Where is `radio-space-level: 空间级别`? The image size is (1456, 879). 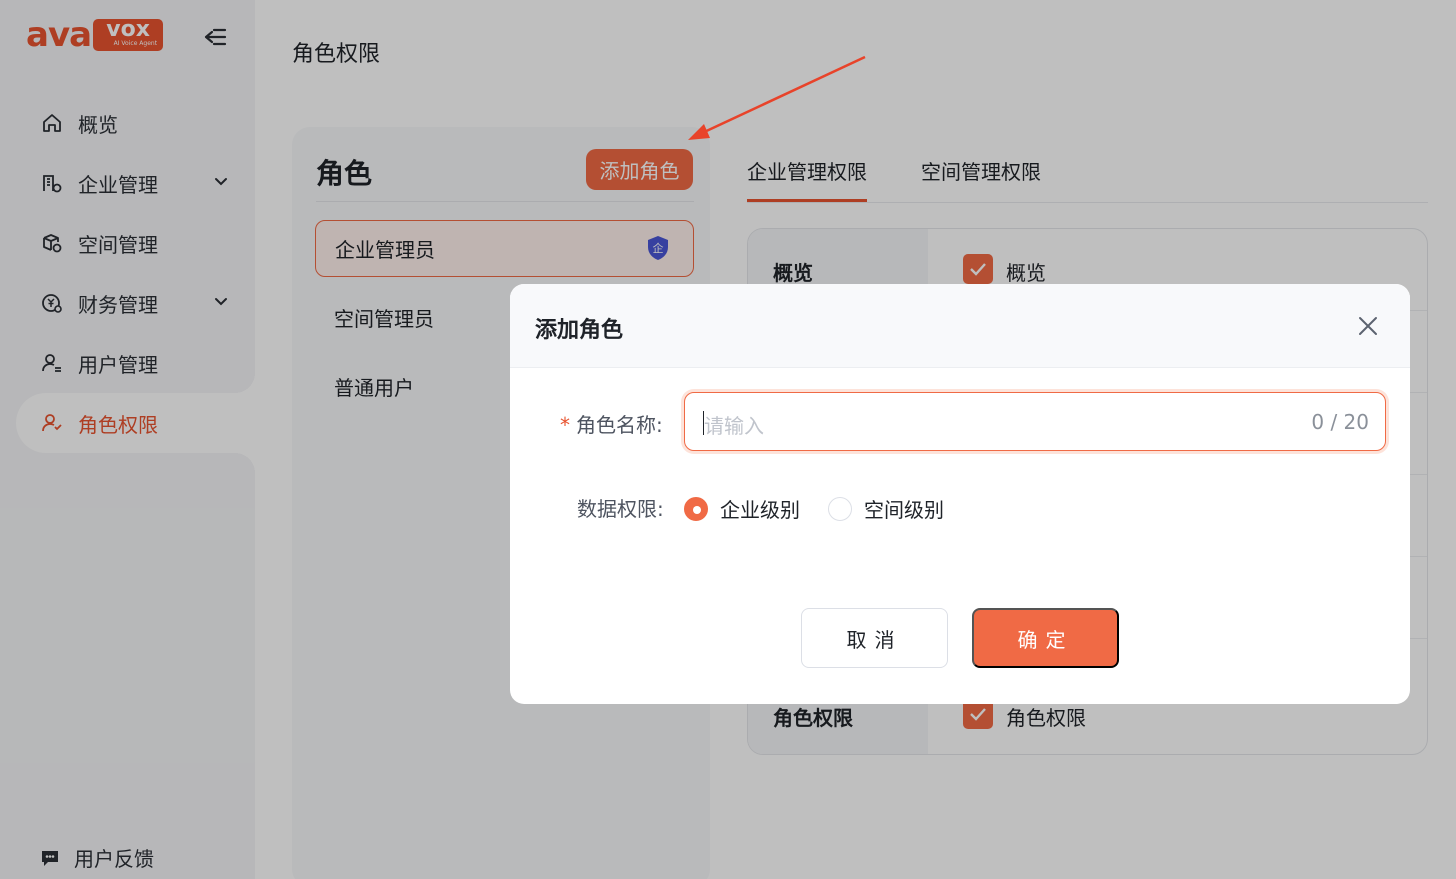 radio-space-level: 空间级别 is located at coordinates (886, 508).